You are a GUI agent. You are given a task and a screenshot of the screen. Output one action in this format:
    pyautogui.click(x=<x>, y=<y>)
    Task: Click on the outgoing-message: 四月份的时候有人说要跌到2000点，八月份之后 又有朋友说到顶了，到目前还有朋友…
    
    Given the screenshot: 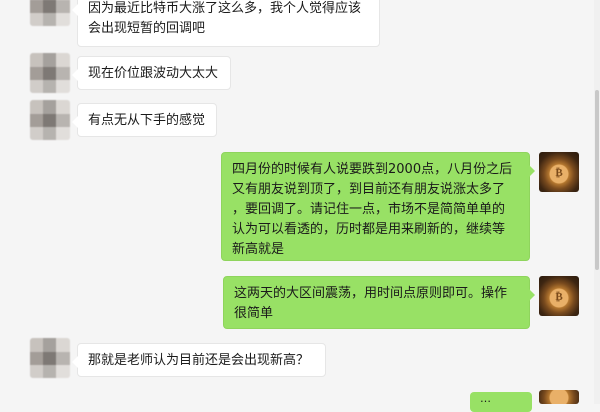 What is the action you would take?
    pyautogui.click(x=378, y=206)
    